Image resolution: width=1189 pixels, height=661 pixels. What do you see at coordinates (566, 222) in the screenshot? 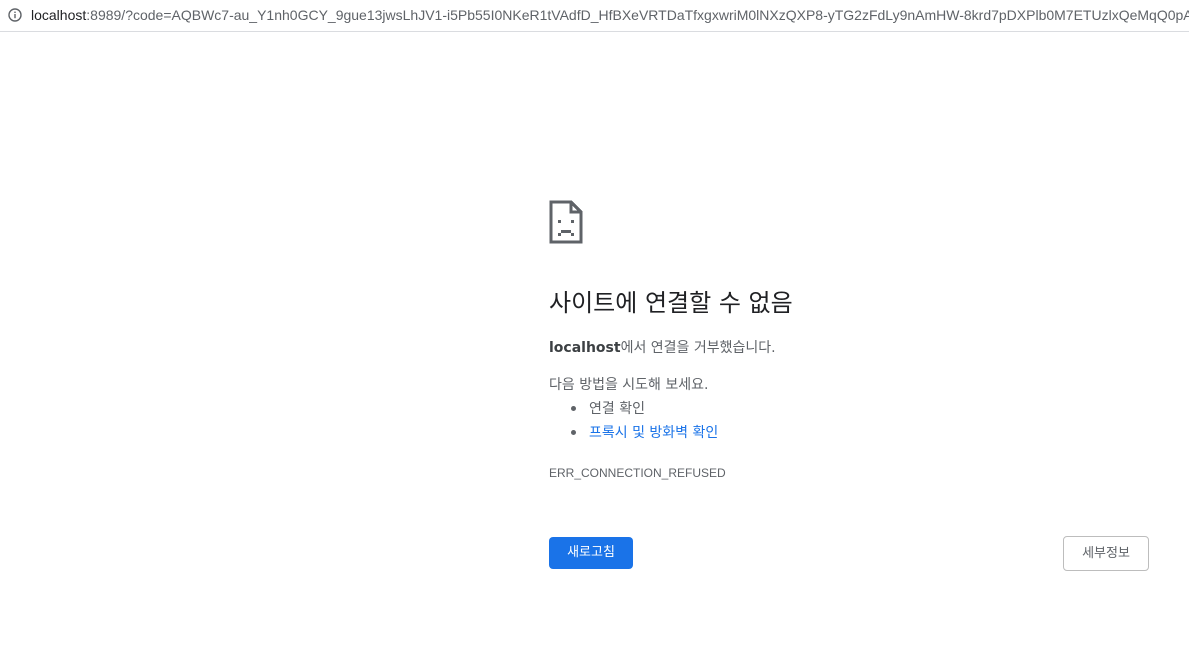
I see `sad-page-icon` at bounding box center [566, 222].